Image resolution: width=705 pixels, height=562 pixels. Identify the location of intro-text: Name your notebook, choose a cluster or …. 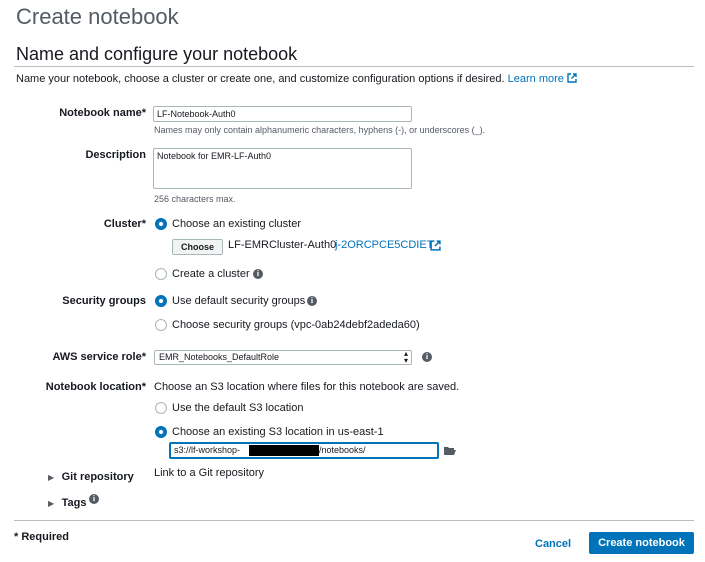
(296, 79).